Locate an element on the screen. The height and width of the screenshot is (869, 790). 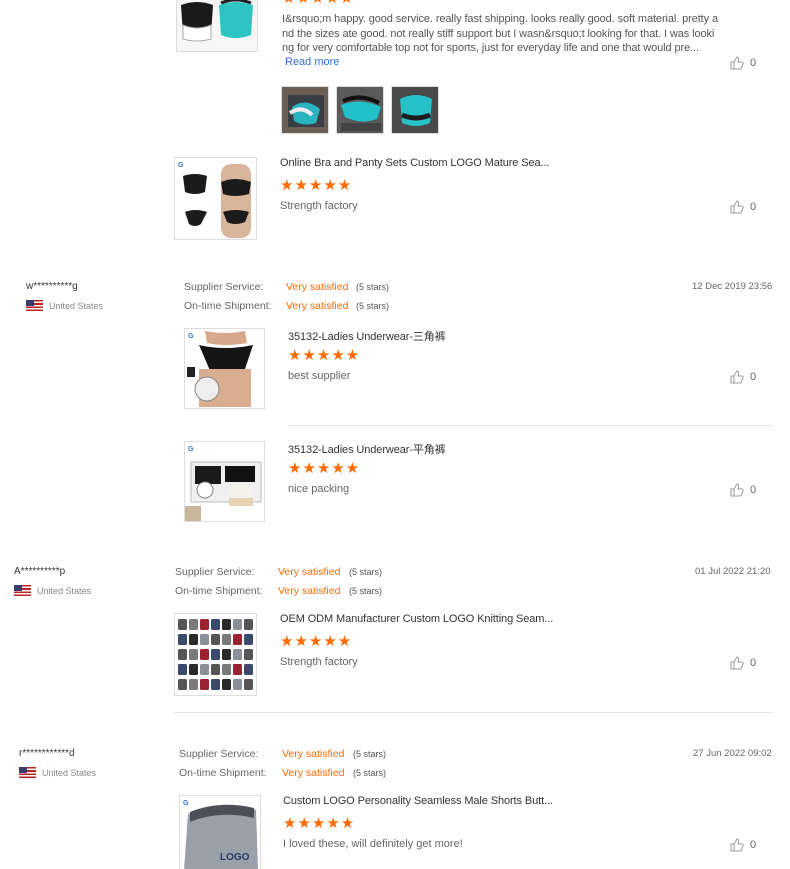
product-image-knitted-shorts is located at coordinates (215, 654).